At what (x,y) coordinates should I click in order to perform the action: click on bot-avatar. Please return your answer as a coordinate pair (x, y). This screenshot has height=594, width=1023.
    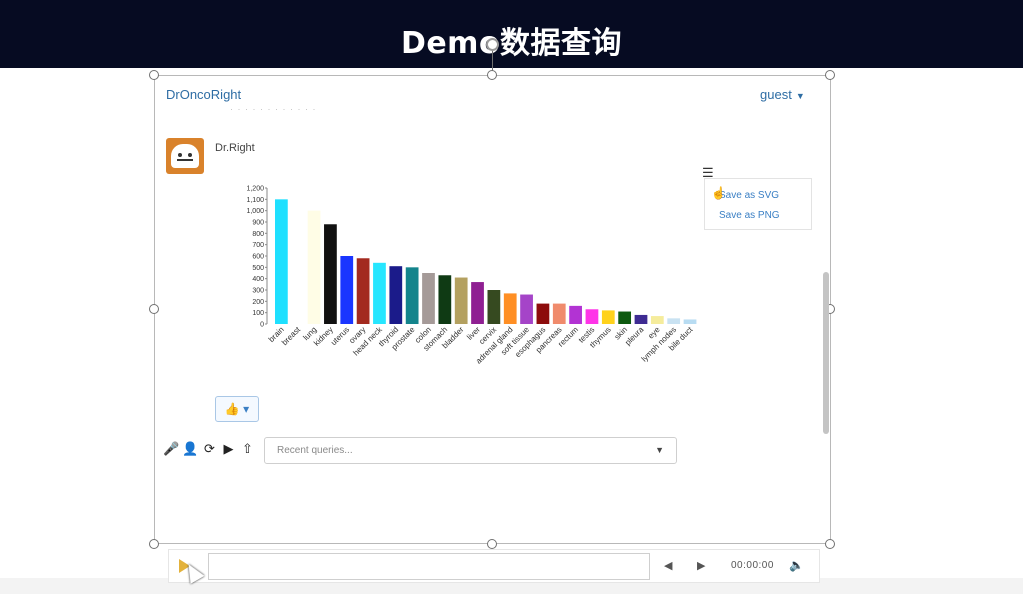
    Looking at the image, I should click on (185, 156).